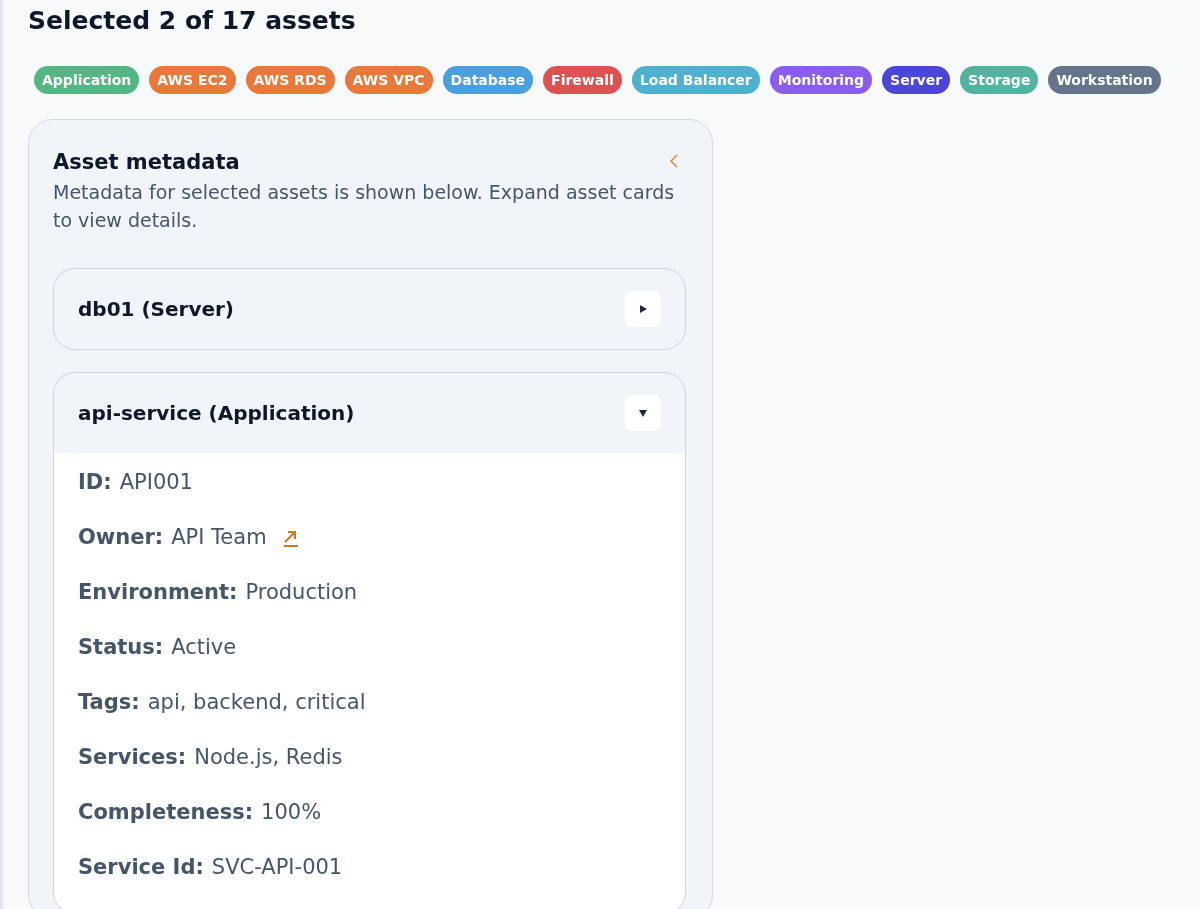 The image size is (1200, 909). I want to click on field-value: API001, so click(156, 482).